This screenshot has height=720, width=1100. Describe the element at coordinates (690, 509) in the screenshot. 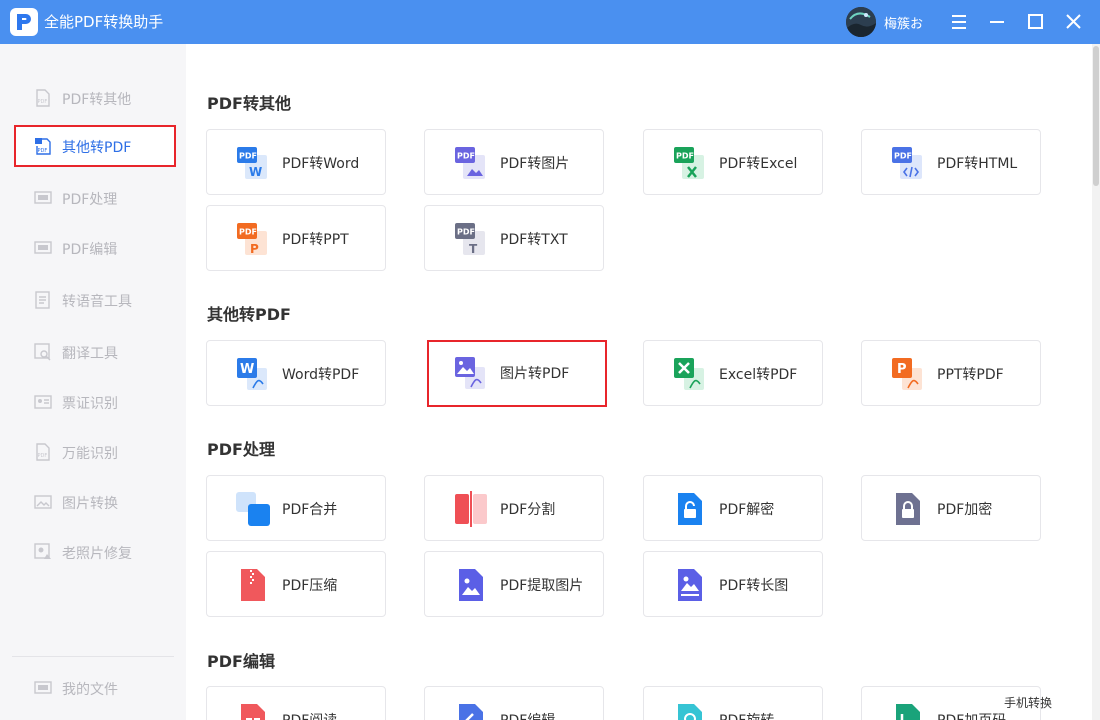

I see `unlock-icon` at that location.